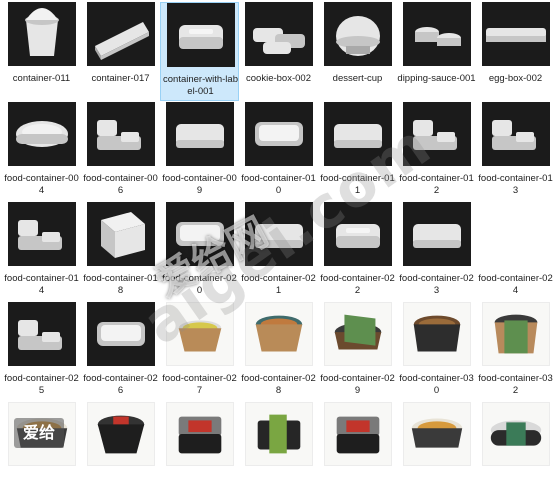 This screenshot has width=560, height=501. I want to click on file-name: food-container-009, so click(199, 184).